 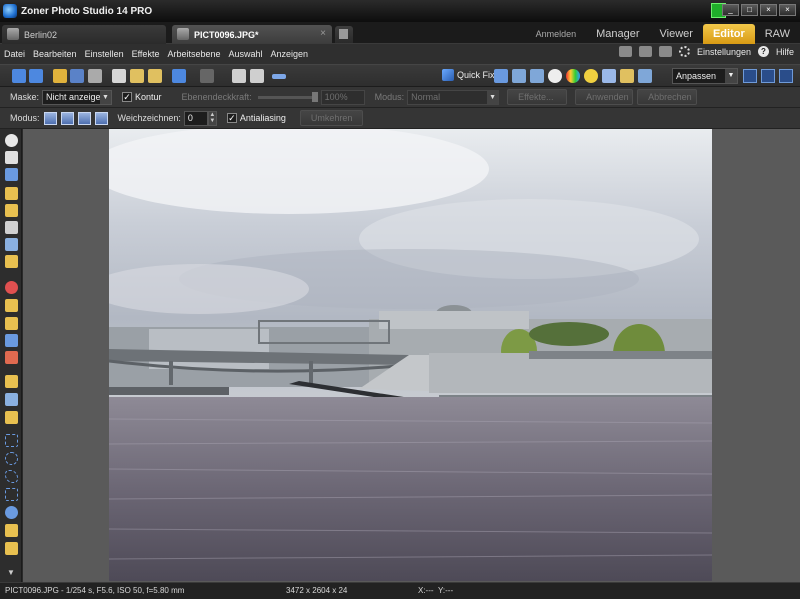 I want to click on menu-arbeitsebene: Arbeitsebene, so click(x=193, y=54).